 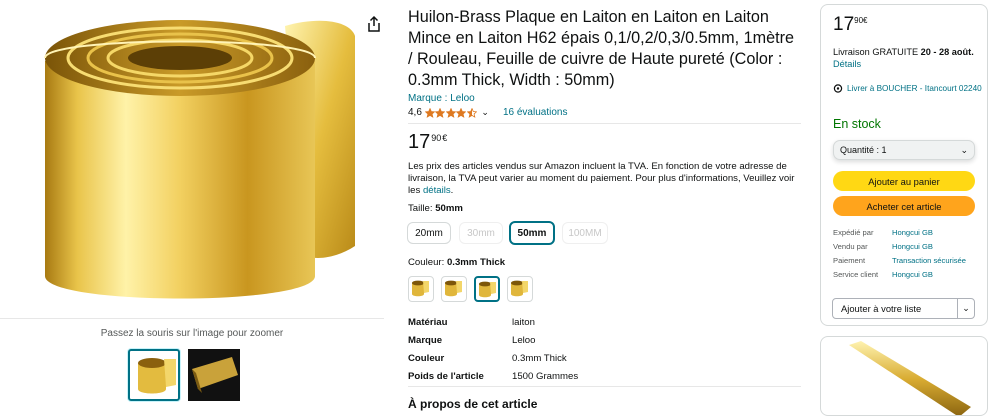 What do you see at coordinates (427, 262) in the screenshot?
I see `color-label-text: Couleur:` at bounding box center [427, 262].